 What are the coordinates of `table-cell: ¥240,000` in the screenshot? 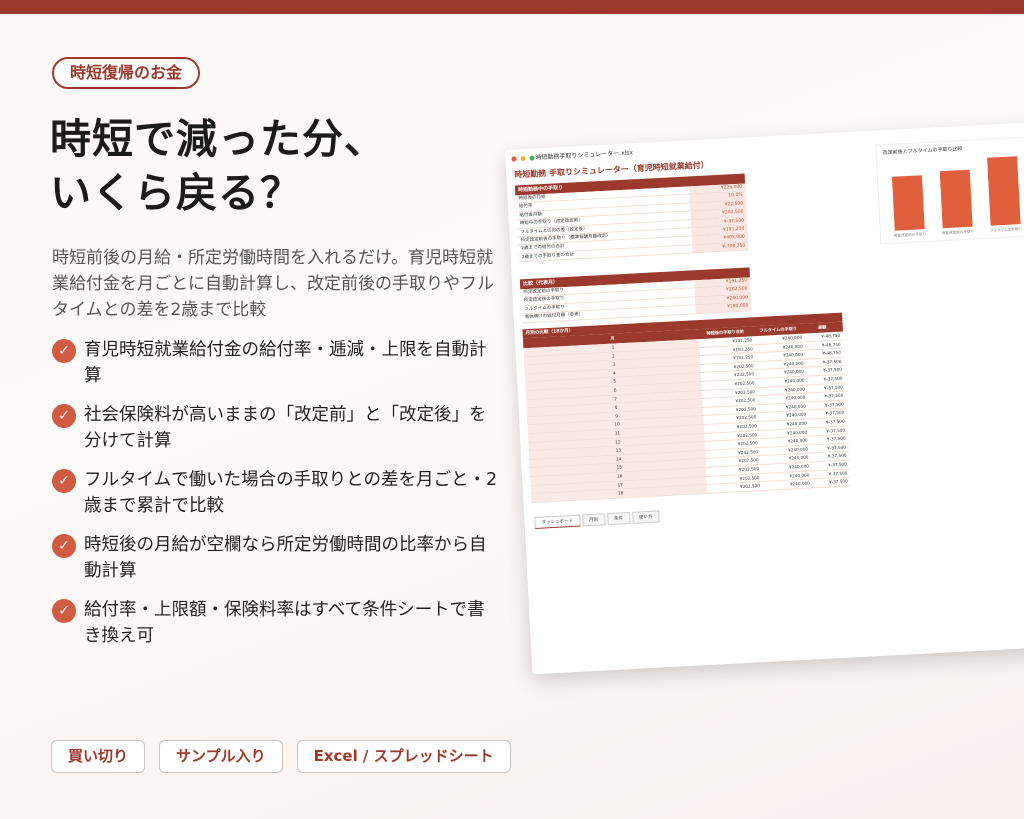 It's located at (799, 483).